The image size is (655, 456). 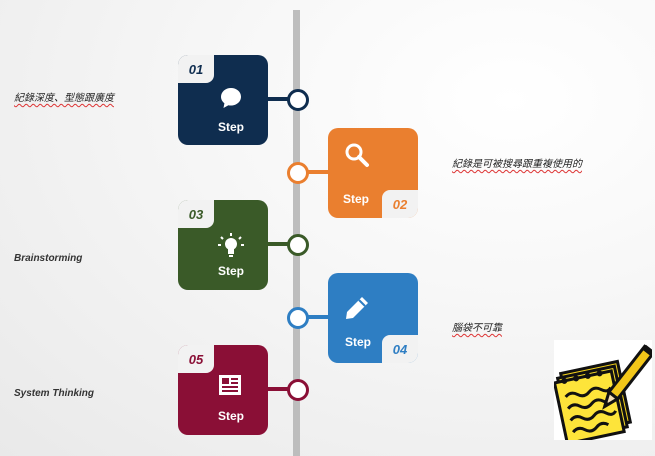 What do you see at coordinates (54, 393) in the screenshot?
I see `step-05-note: System Thinking` at bounding box center [54, 393].